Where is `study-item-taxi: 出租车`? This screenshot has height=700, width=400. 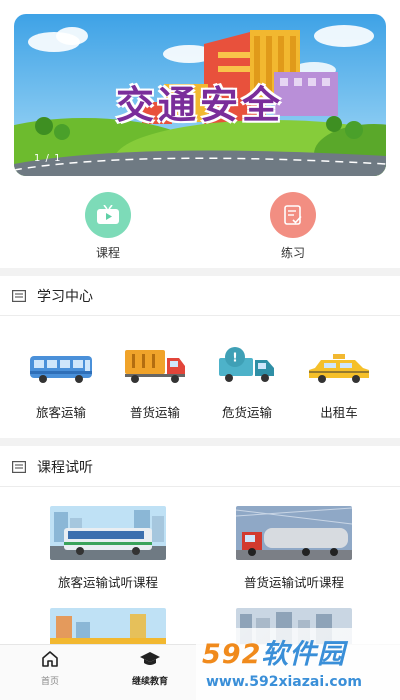 study-item-taxi: 出租车 is located at coordinates (339, 380).